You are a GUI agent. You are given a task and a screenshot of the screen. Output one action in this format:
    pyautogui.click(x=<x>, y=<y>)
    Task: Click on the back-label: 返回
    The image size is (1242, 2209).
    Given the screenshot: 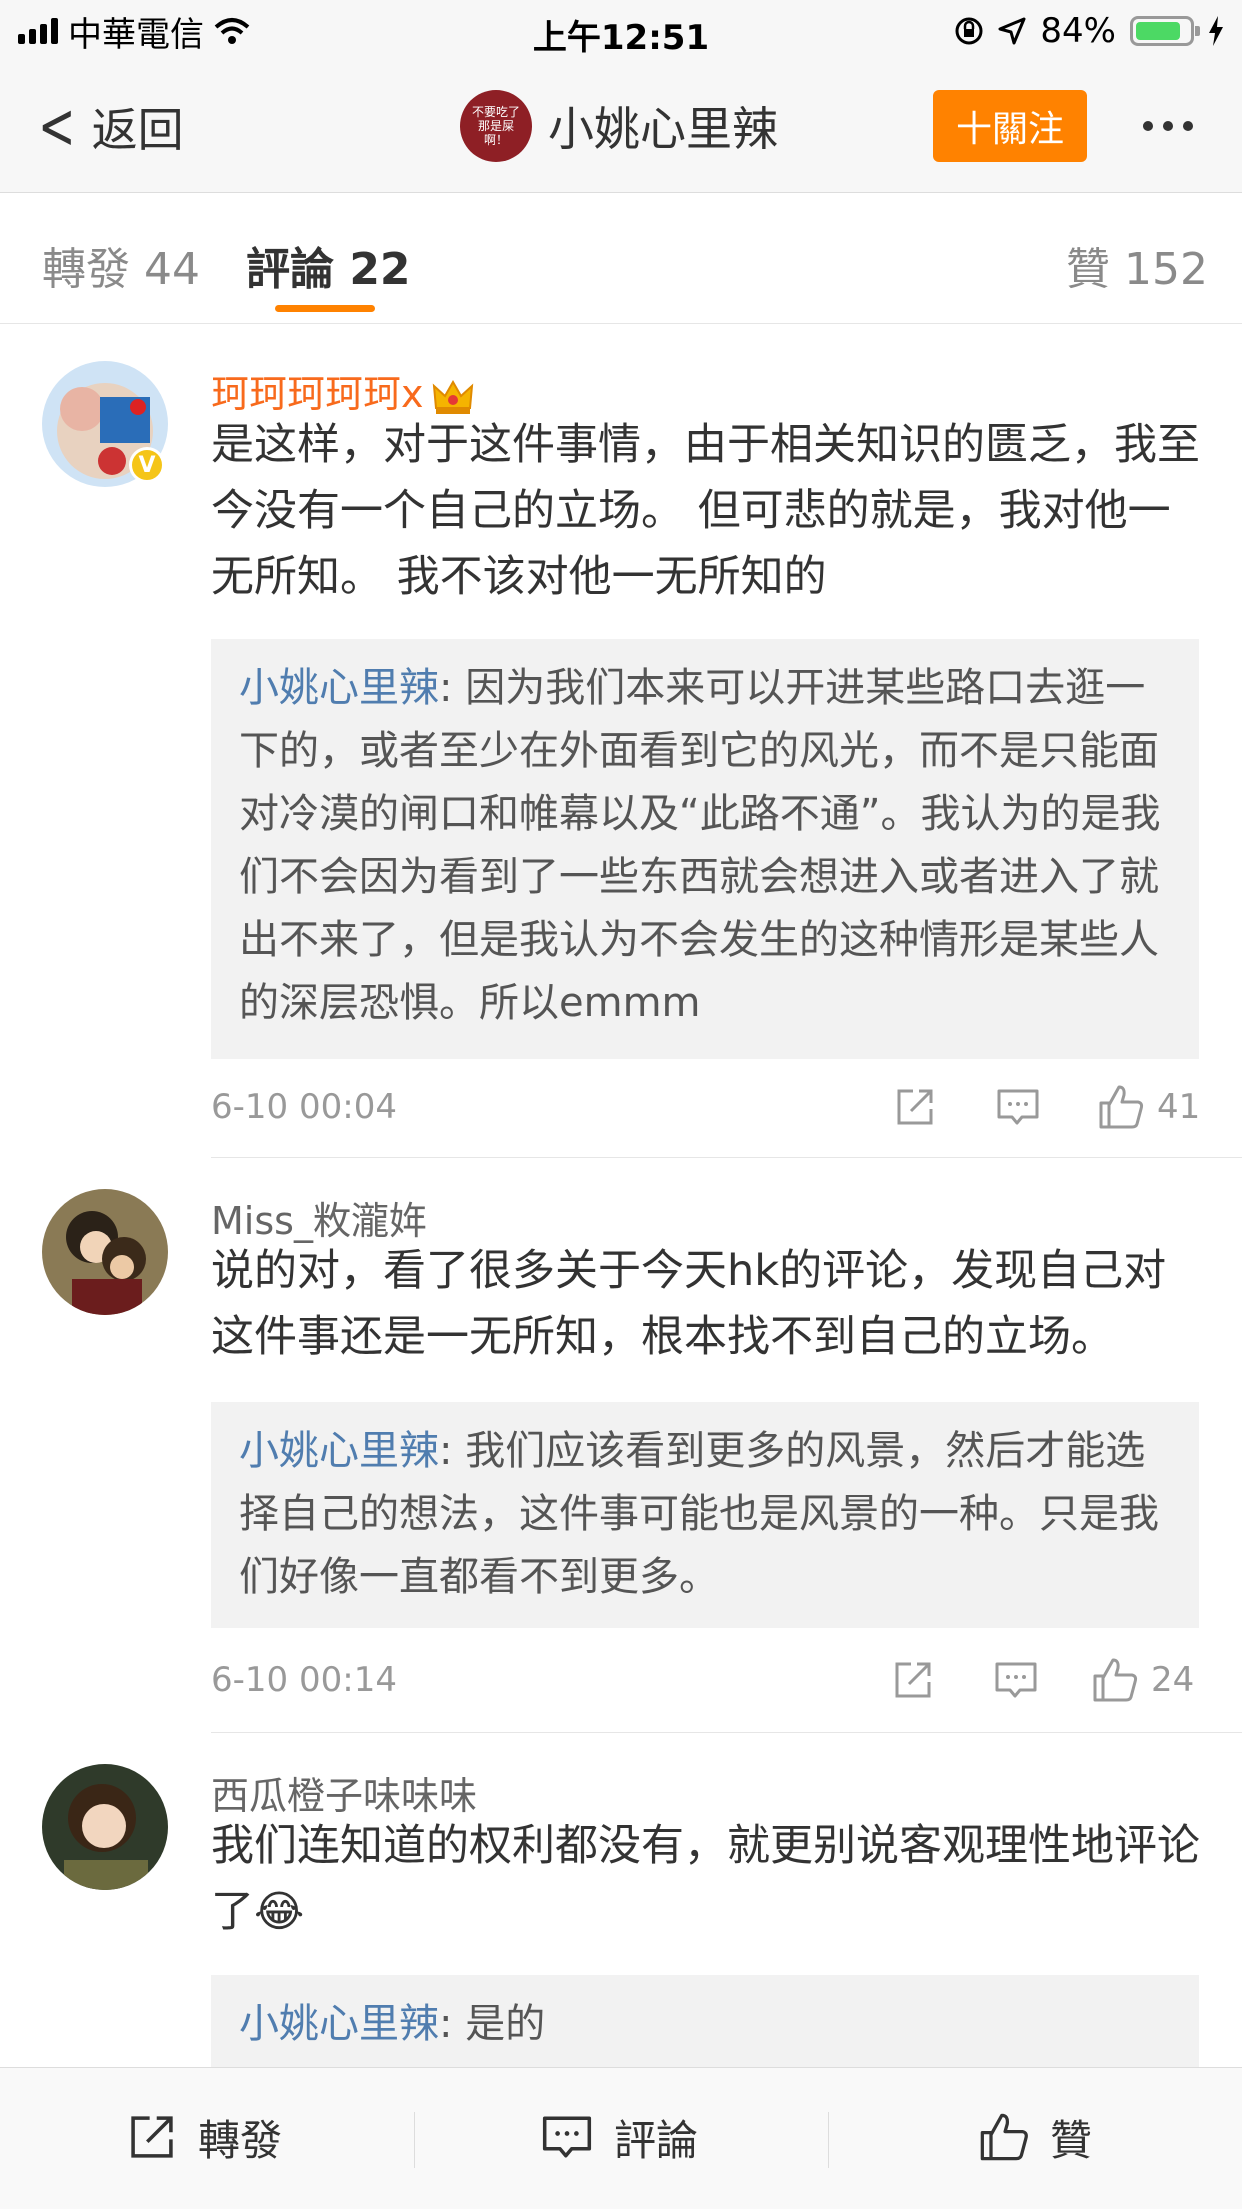 What is the action you would take?
    pyautogui.click(x=137, y=130)
    